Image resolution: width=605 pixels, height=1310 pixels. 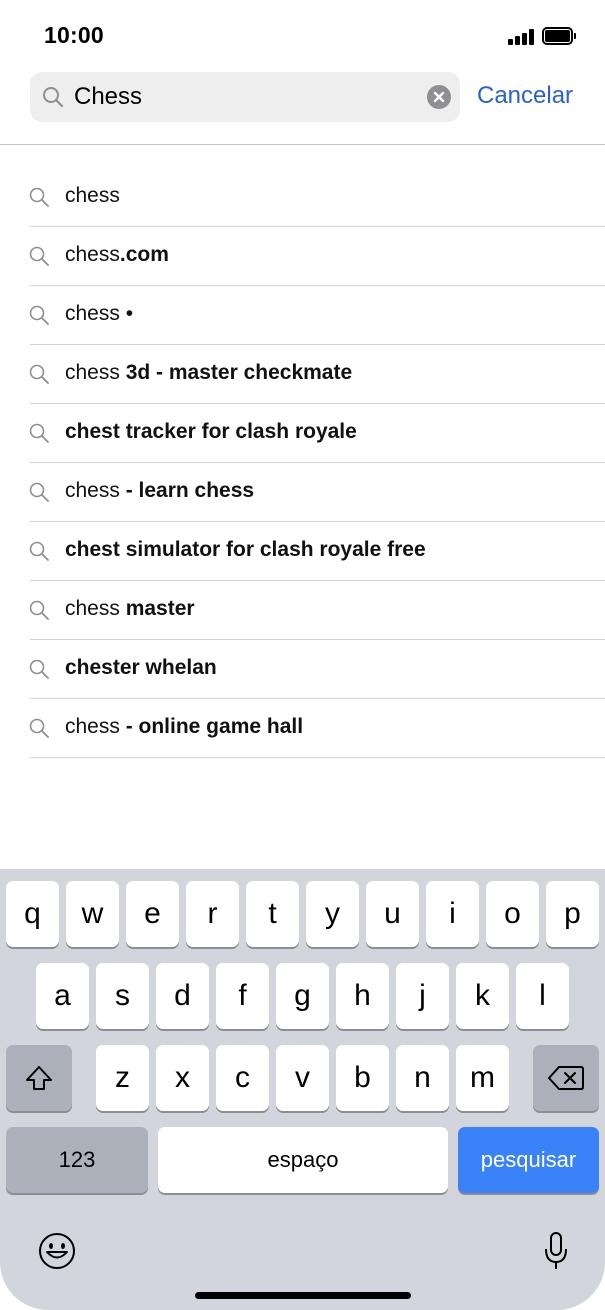 I want to click on shift-icon, so click(x=39, y=1078).